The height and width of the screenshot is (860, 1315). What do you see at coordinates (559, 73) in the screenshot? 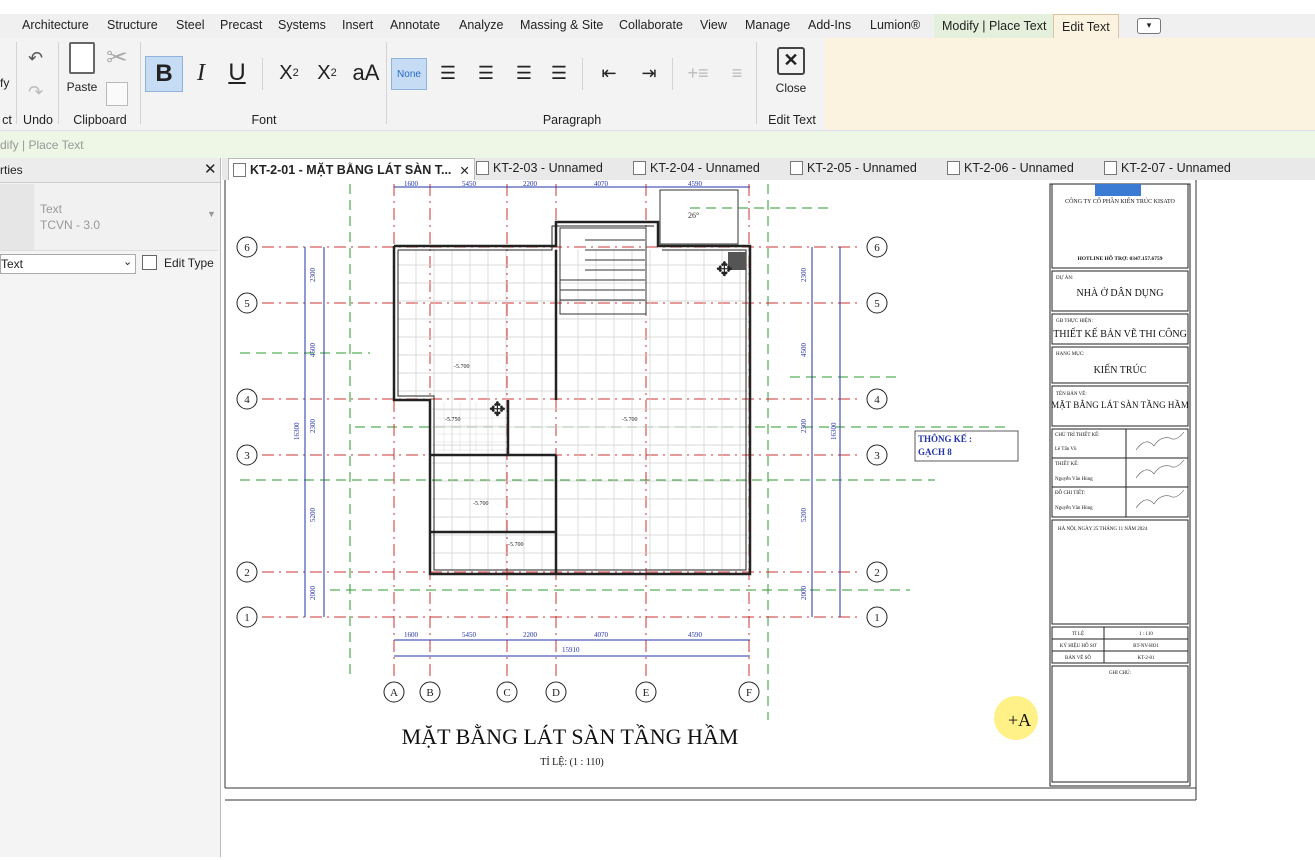
I see `letter-list-lower-button: ☰` at bounding box center [559, 73].